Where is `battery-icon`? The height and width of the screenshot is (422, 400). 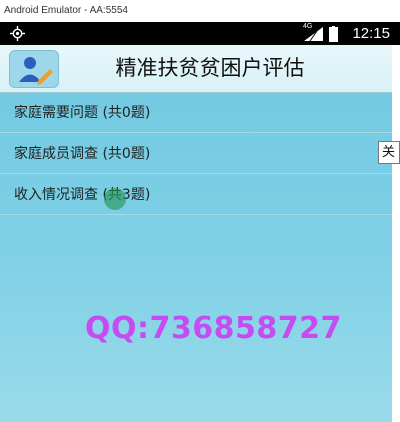 battery-icon is located at coordinates (333, 34).